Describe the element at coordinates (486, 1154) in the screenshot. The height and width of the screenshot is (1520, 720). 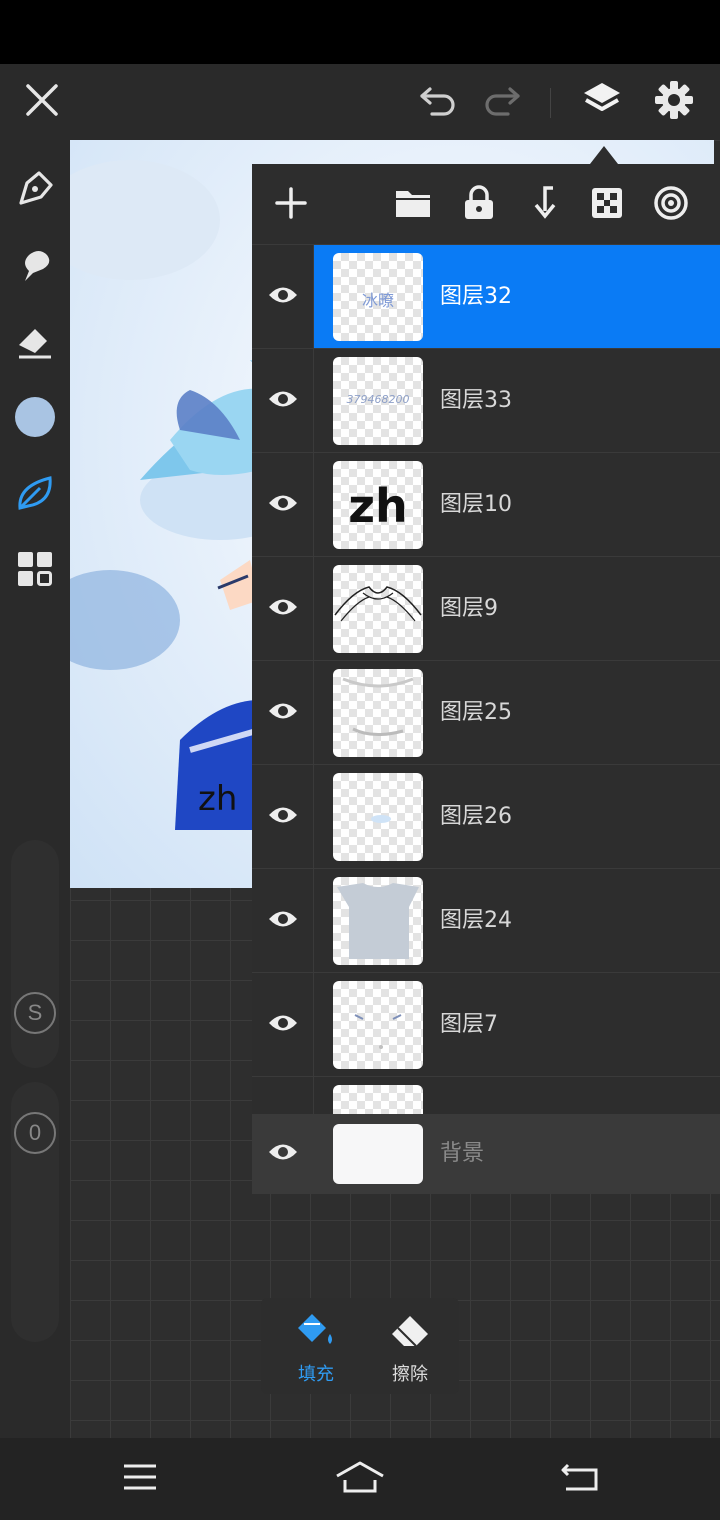
I see `background-layer-row: 背景` at that location.